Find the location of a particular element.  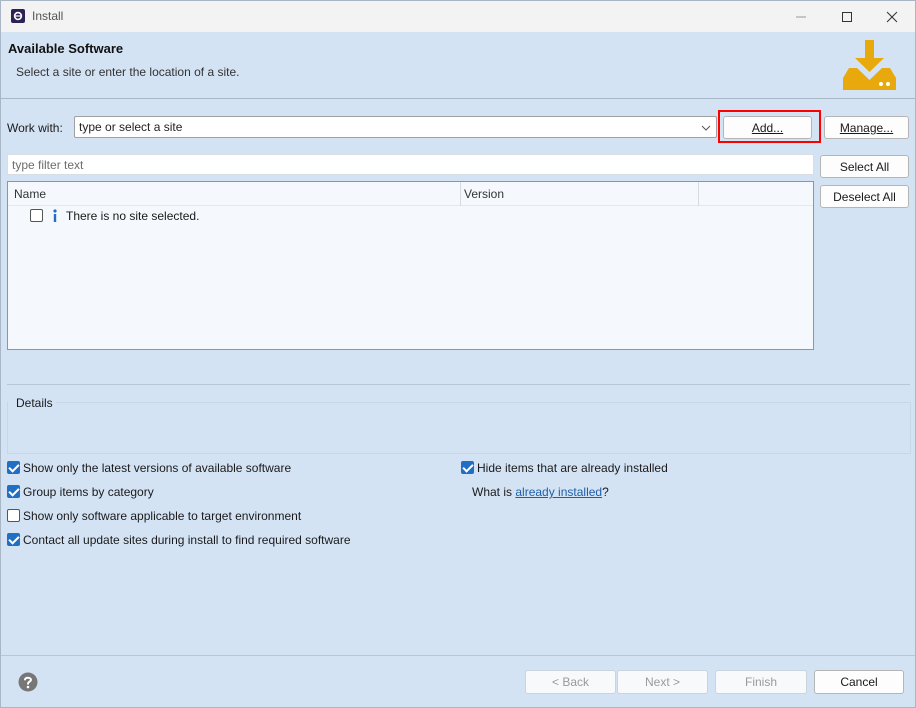

close-icon is located at coordinates (892, 16).